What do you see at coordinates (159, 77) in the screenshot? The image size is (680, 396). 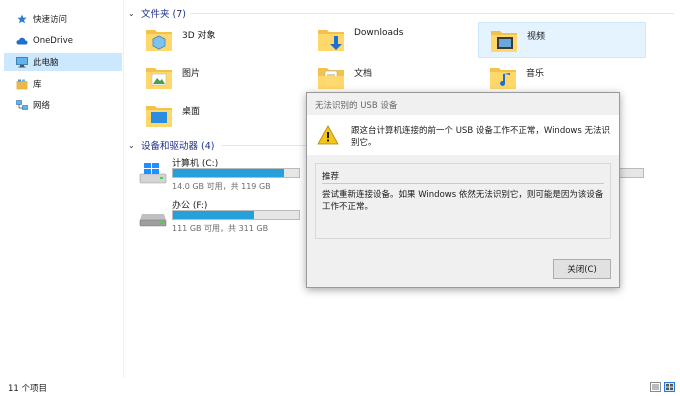 I see `pictures-folder-icon` at bounding box center [159, 77].